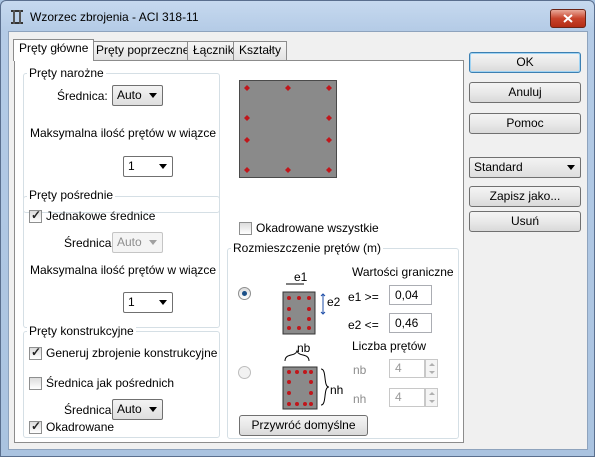 The width and height of the screenshot is (595, 457). I want to click on generate-construction-checkbox: ✓, so click(35, 352).